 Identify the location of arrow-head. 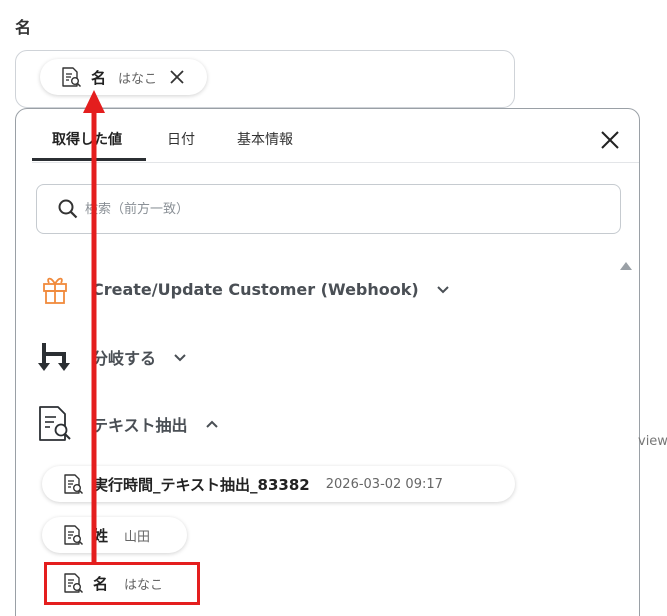
(94, 101).